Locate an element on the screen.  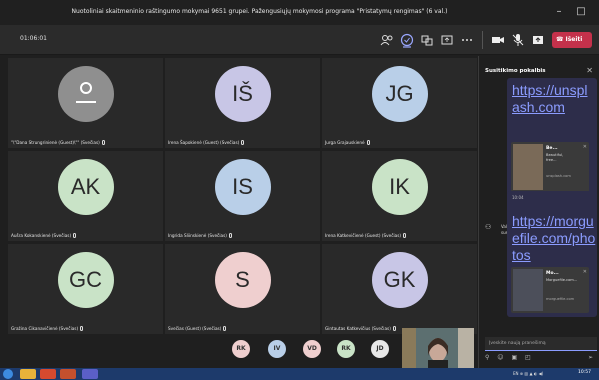
participant-name: Aušra Kokanskienė (Svečias) is located at coordinates (44, 235).